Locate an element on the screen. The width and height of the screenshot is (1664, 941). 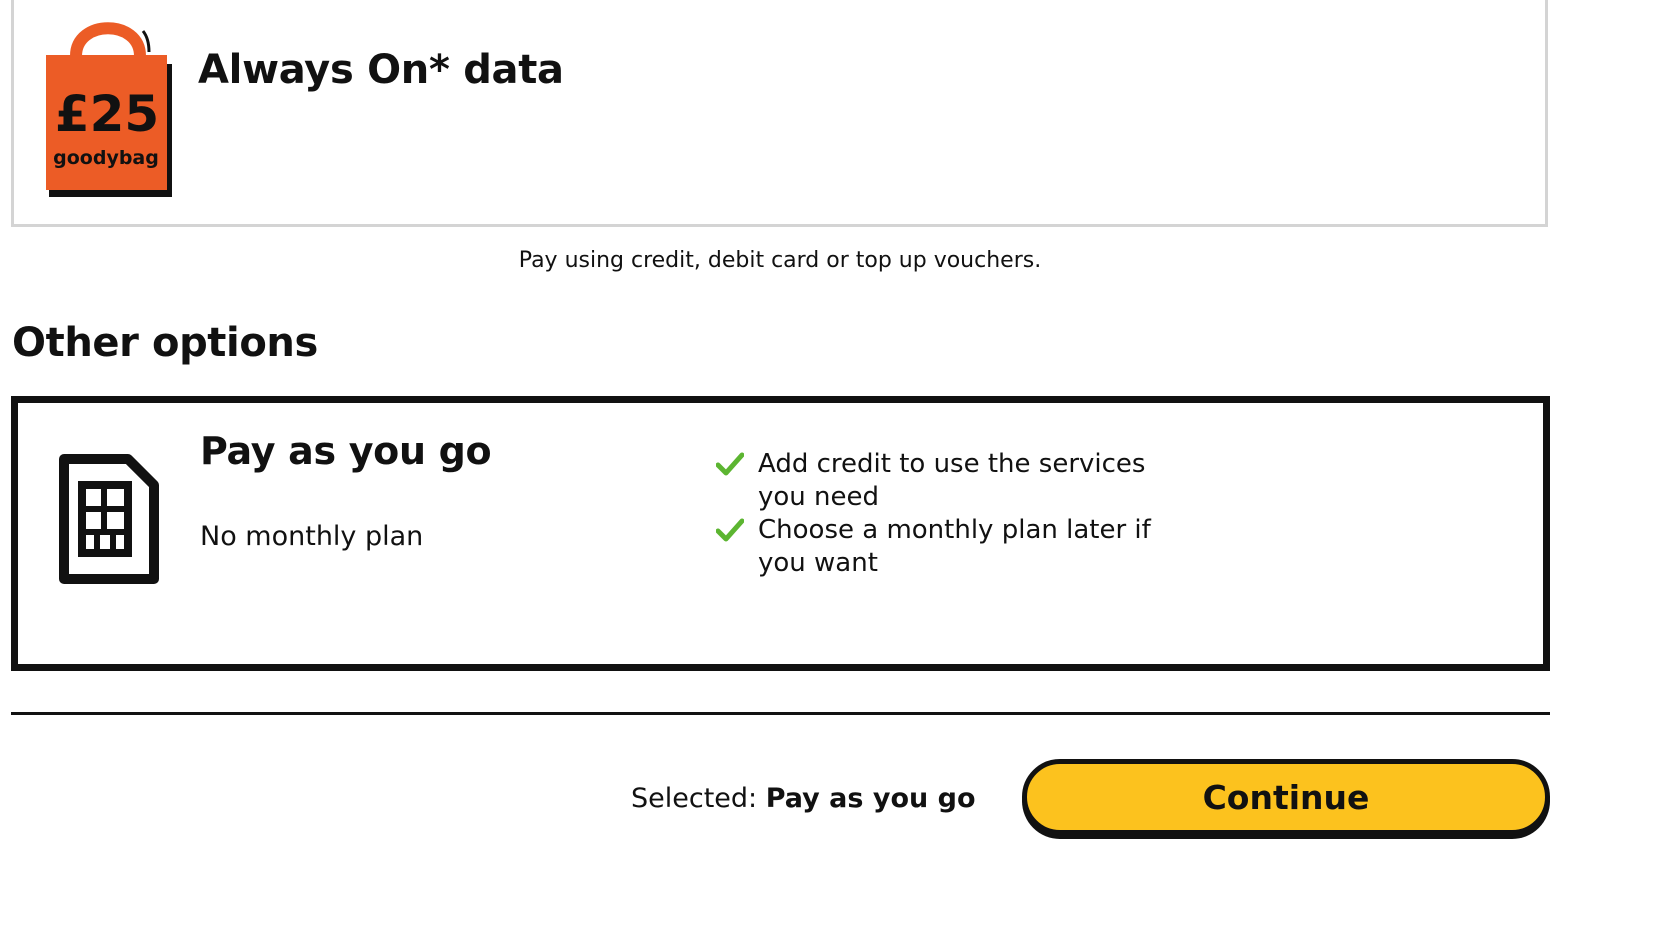
option-subtitle: No monthly plan is located at coordinates (312, 536).